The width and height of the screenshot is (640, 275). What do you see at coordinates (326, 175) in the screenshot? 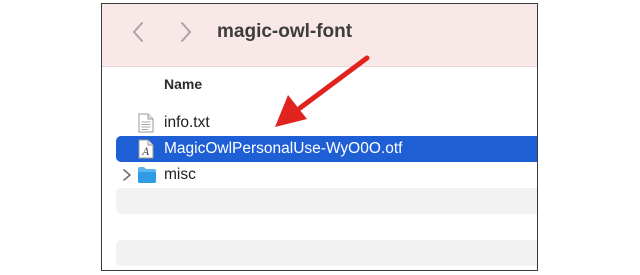
I see `folder-row-misc: misc` at bounding box center [326, 175].